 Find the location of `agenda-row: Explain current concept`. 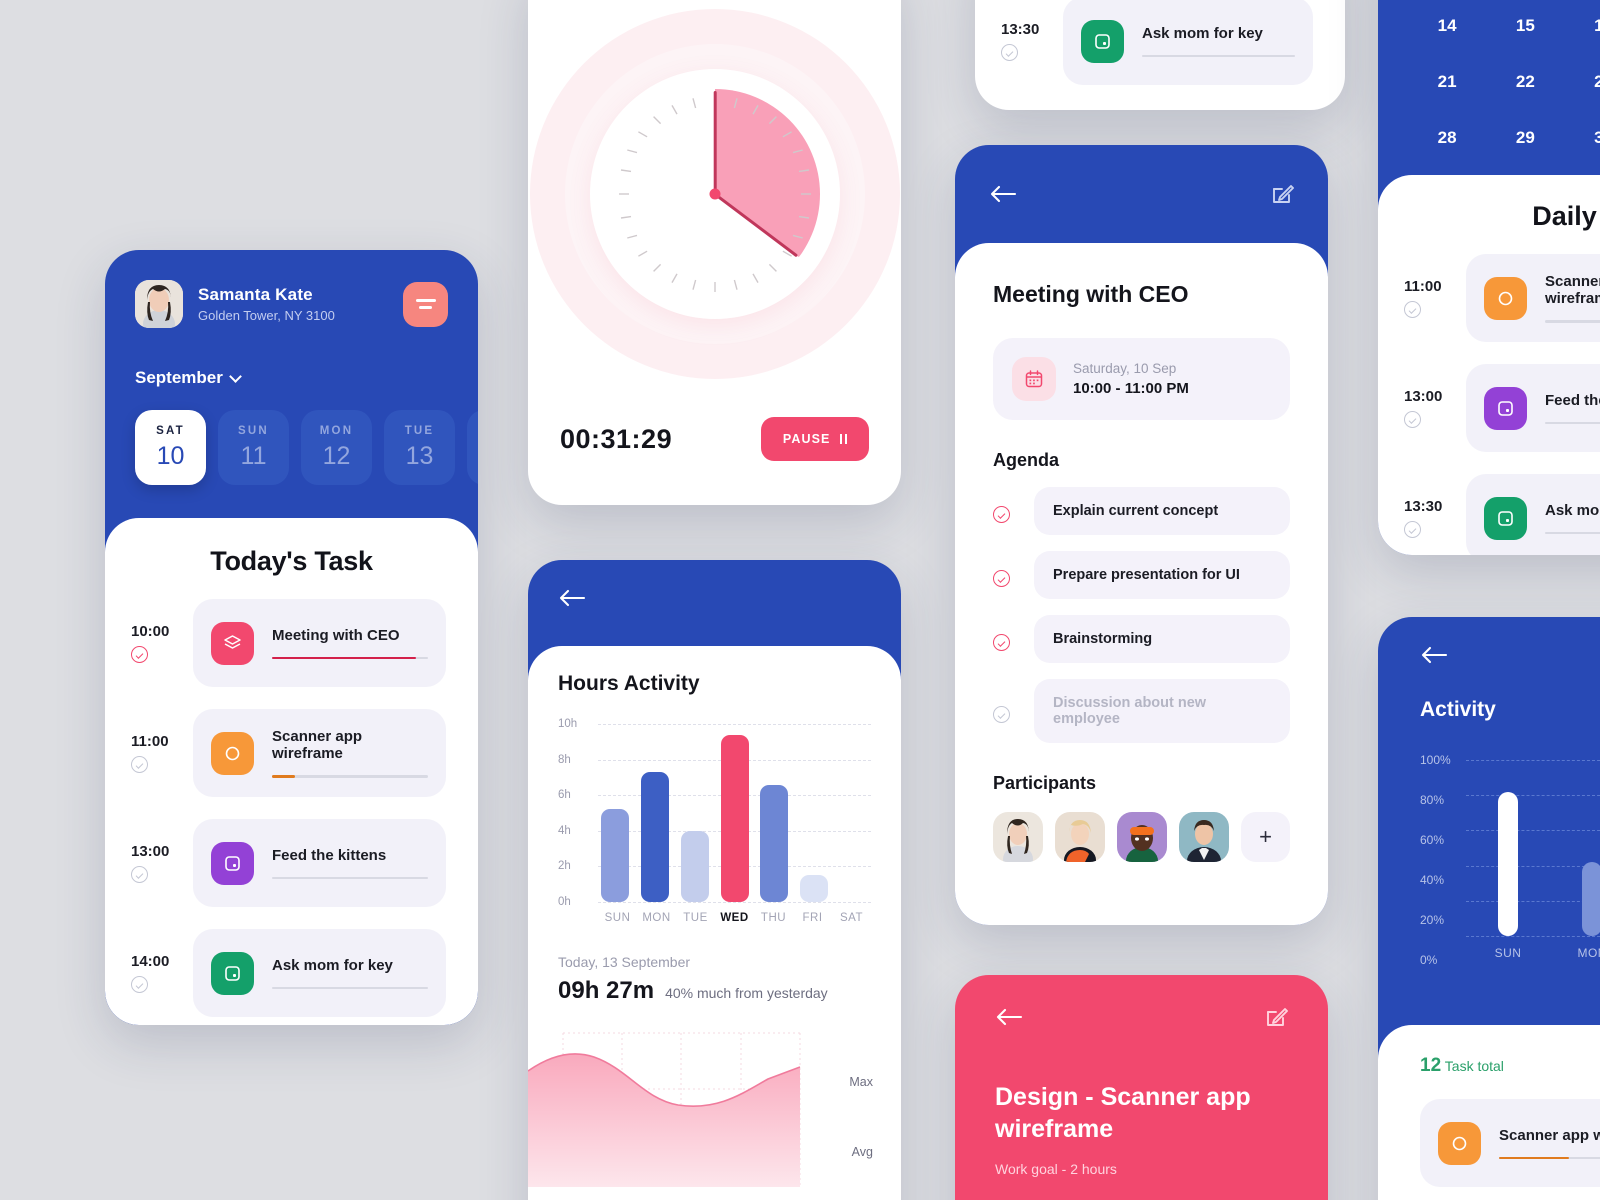

agenda-row: Explain current concept is located at coordinates (1141, 511).